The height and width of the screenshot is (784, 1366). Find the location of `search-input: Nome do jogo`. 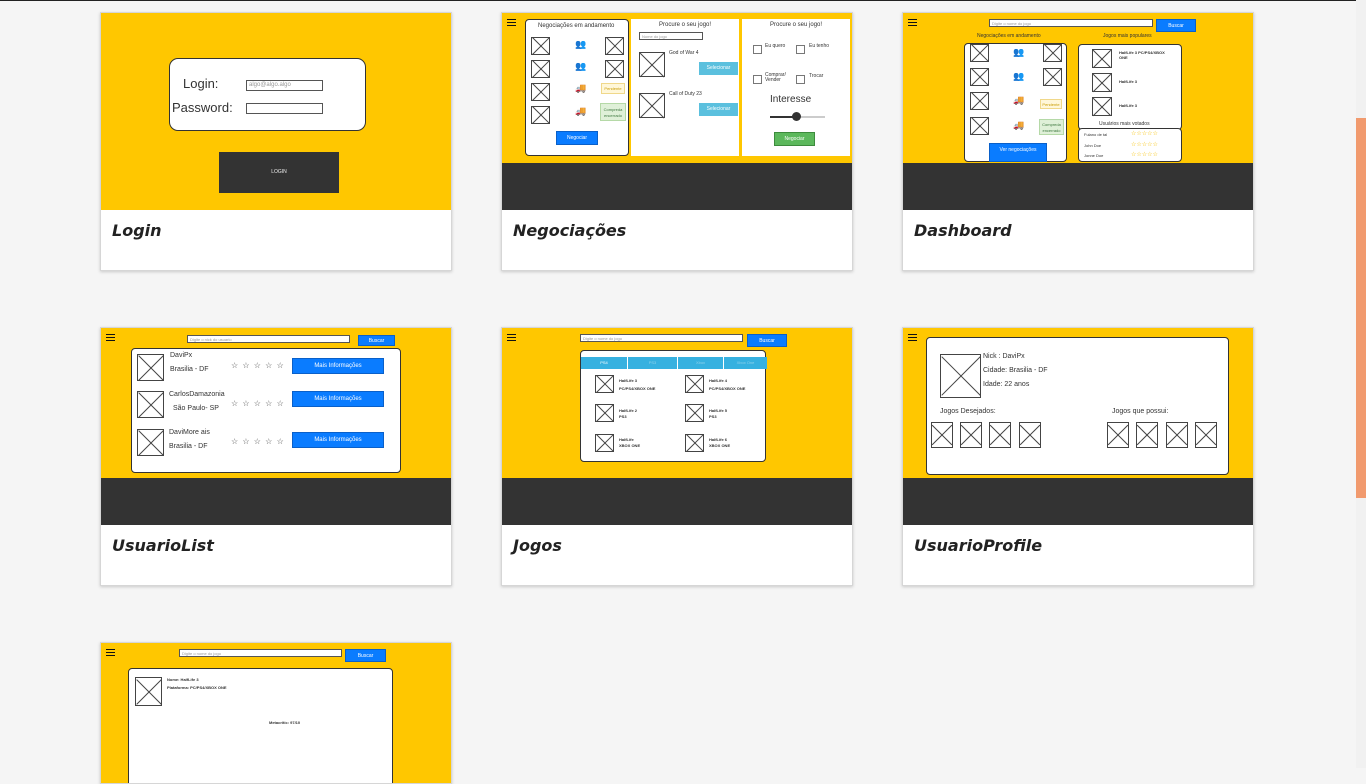

search-input: Nome do jogo is located at coordinates (671, 36).